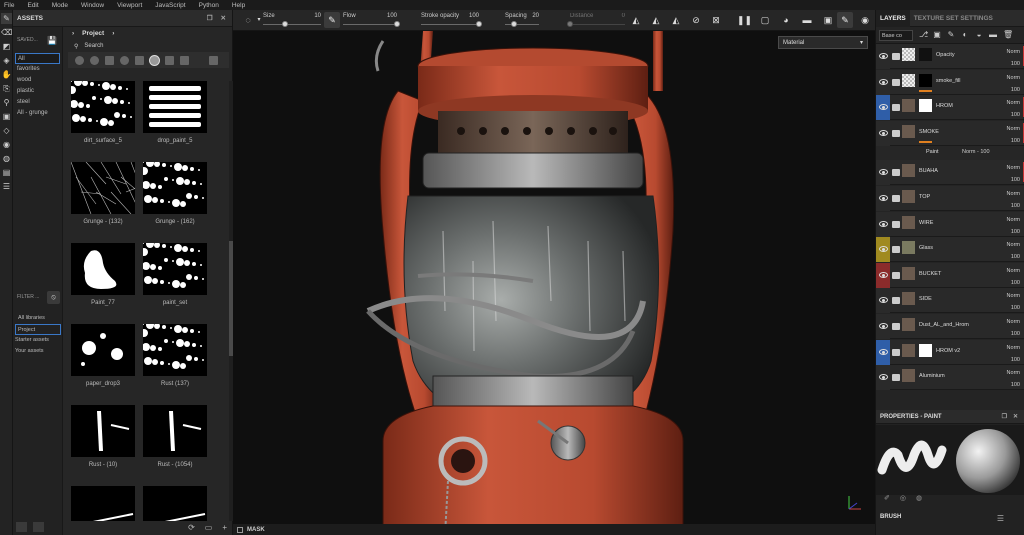 The height and width of the screenshot is (535, 1024). I want to click on close-panel-icon: ✕, so click(1015, 416).